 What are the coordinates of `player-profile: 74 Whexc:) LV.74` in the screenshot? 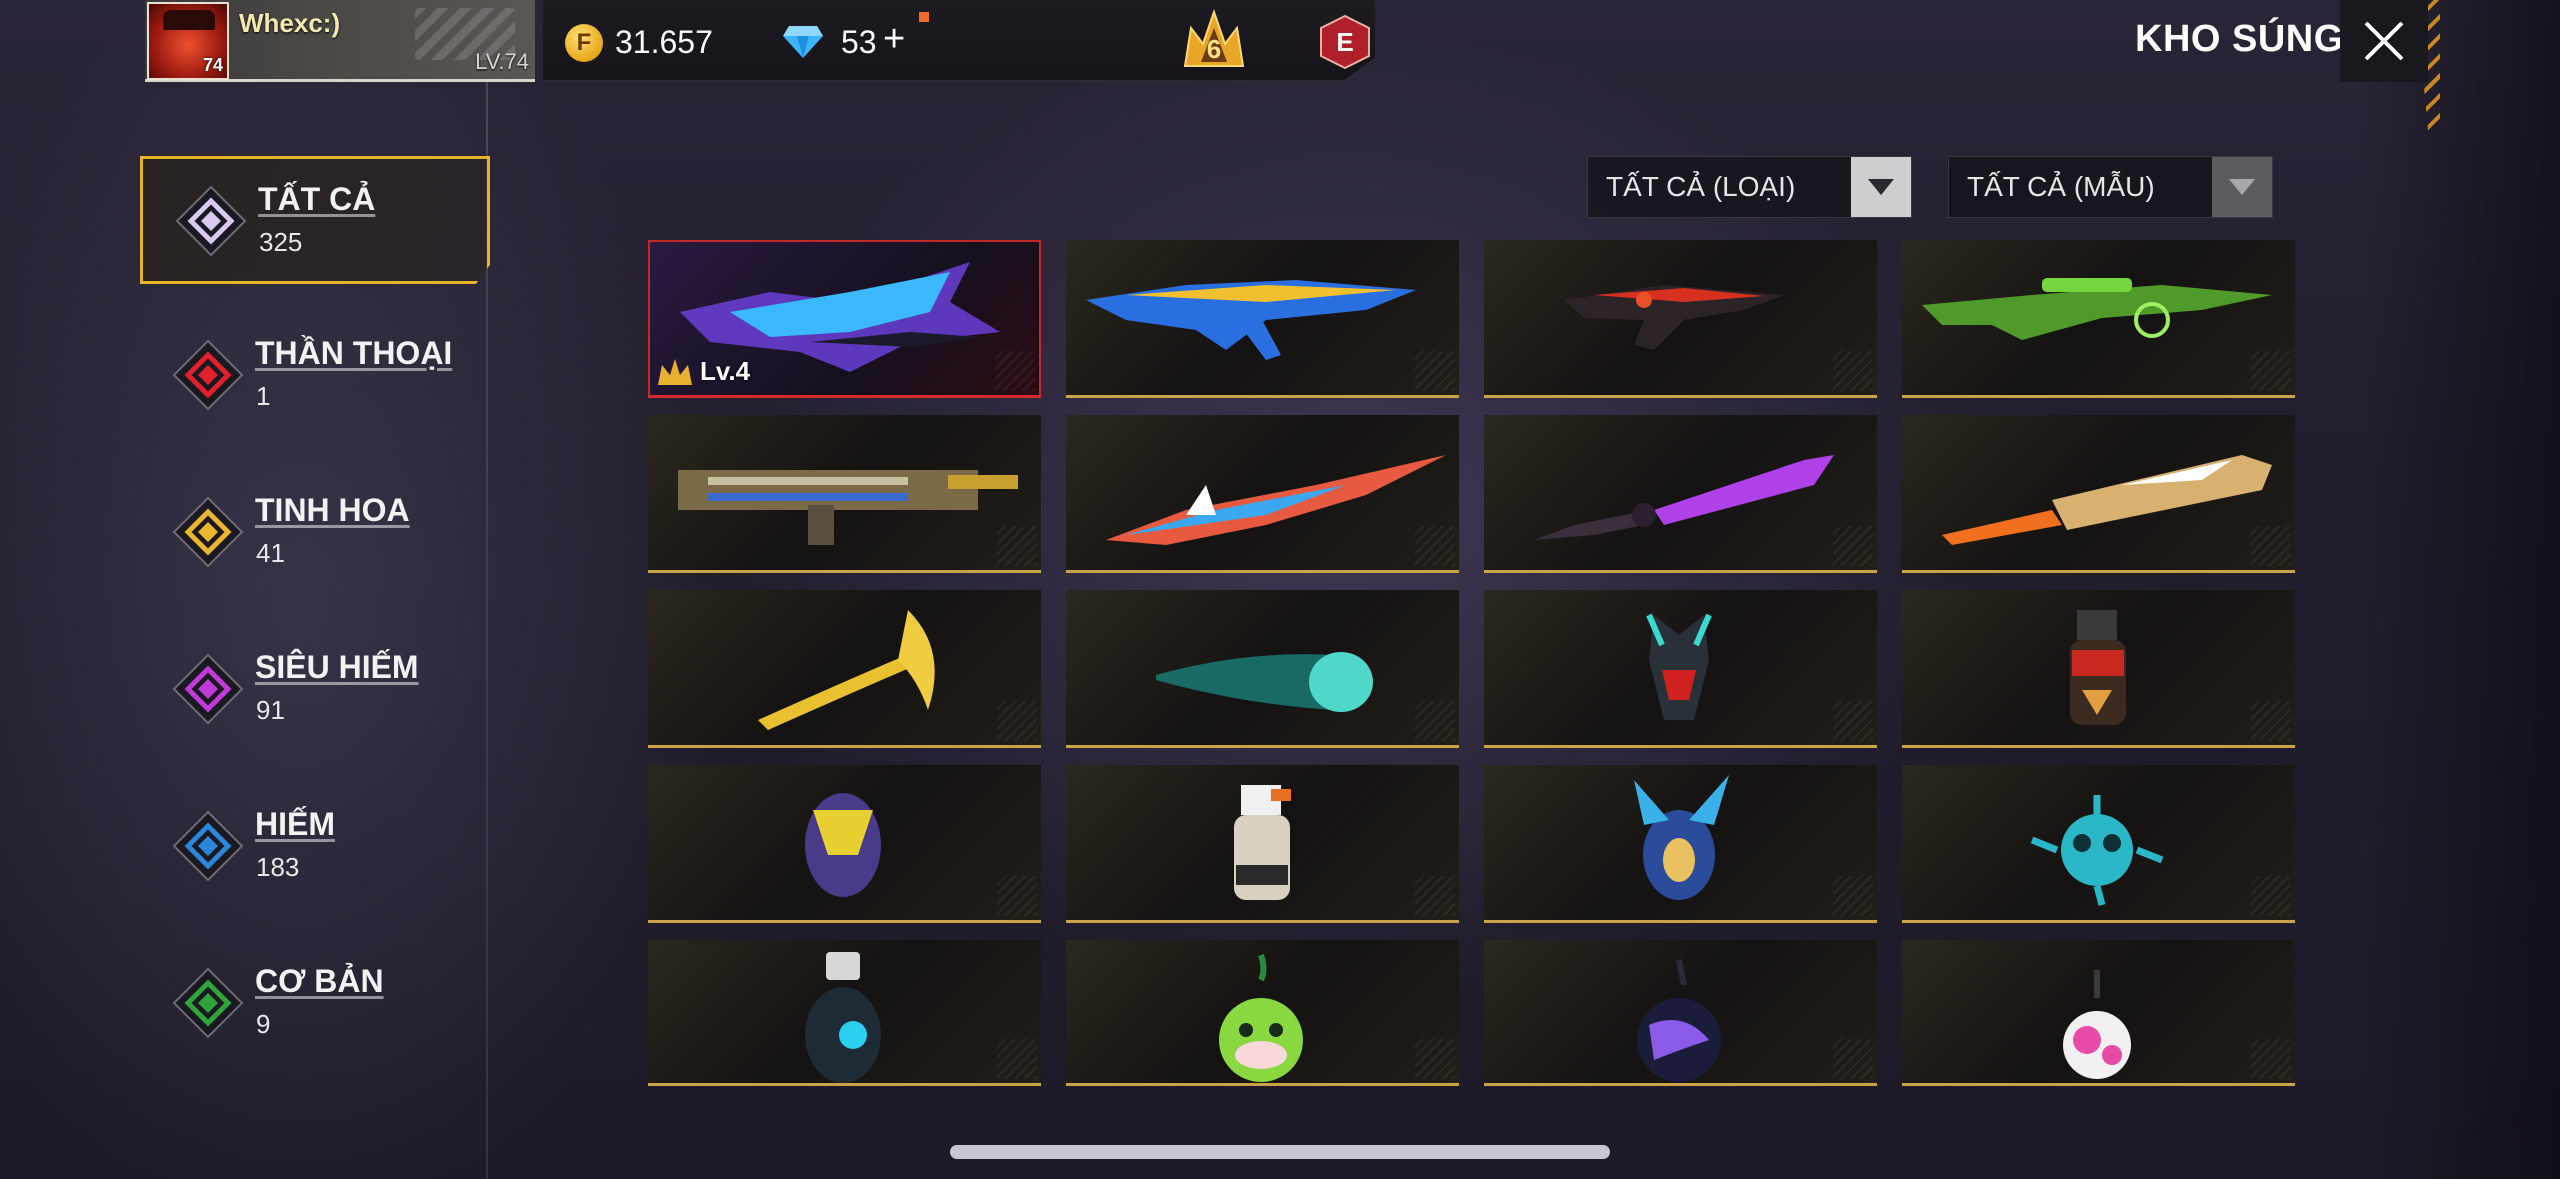 It's located at (340, 41).